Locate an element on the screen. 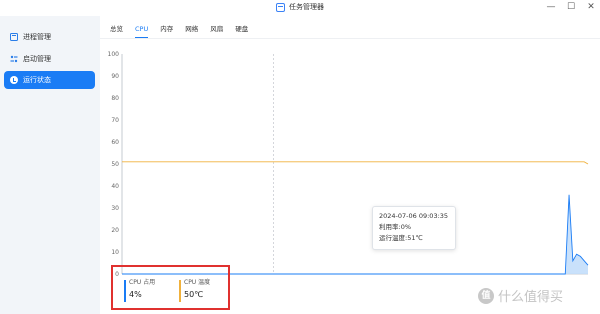 This screenshot has height=314, width=600. tab-disk: 硬盘 is located at coordinates (241, 31).